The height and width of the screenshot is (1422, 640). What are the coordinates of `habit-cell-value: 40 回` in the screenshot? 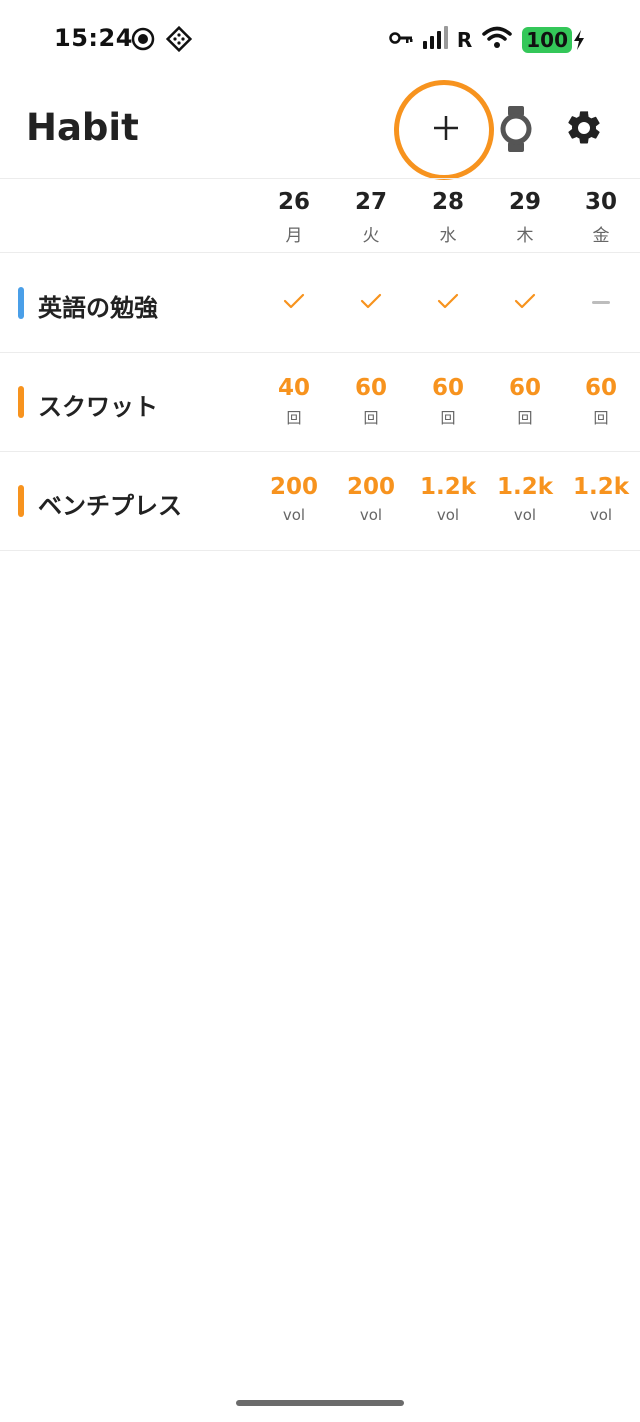 It's located at (294, 401).